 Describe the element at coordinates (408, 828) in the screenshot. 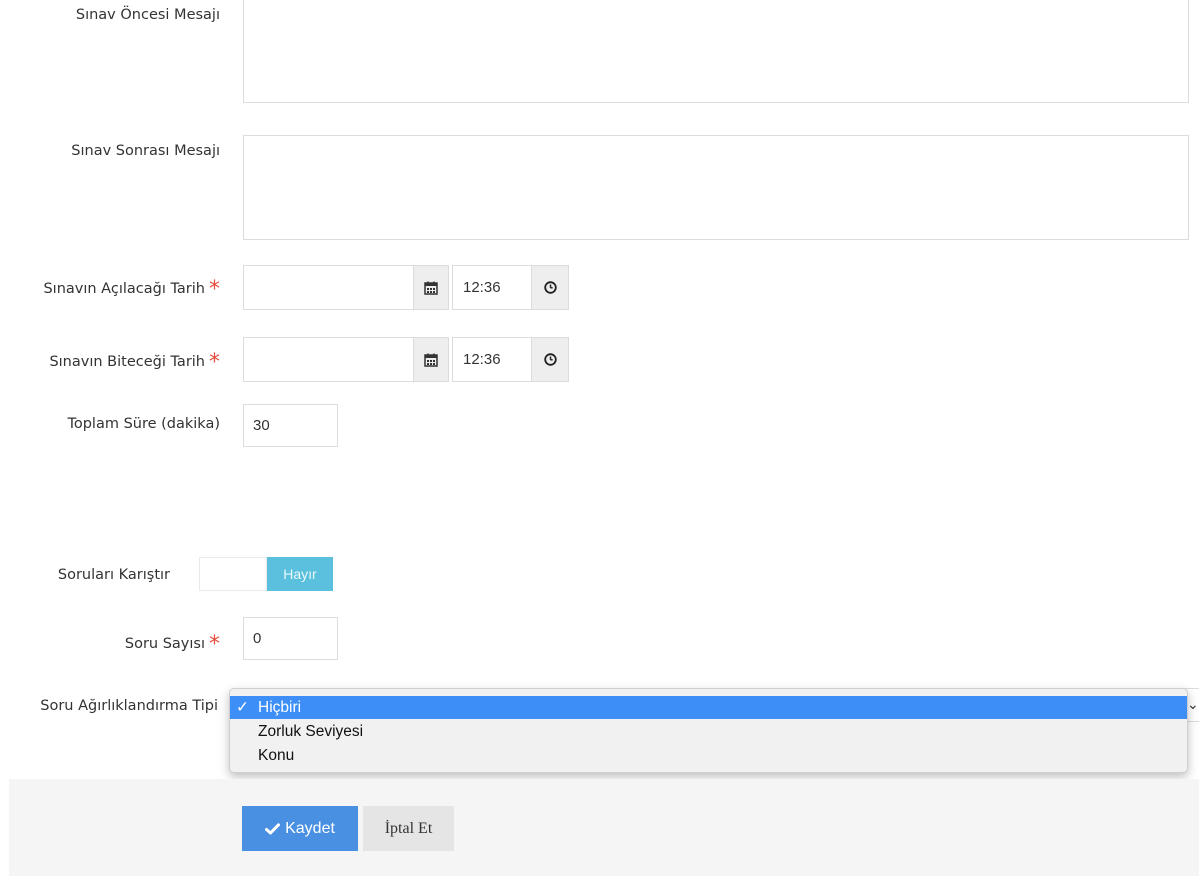

I see `cancel-button: İptal Et` at that location.